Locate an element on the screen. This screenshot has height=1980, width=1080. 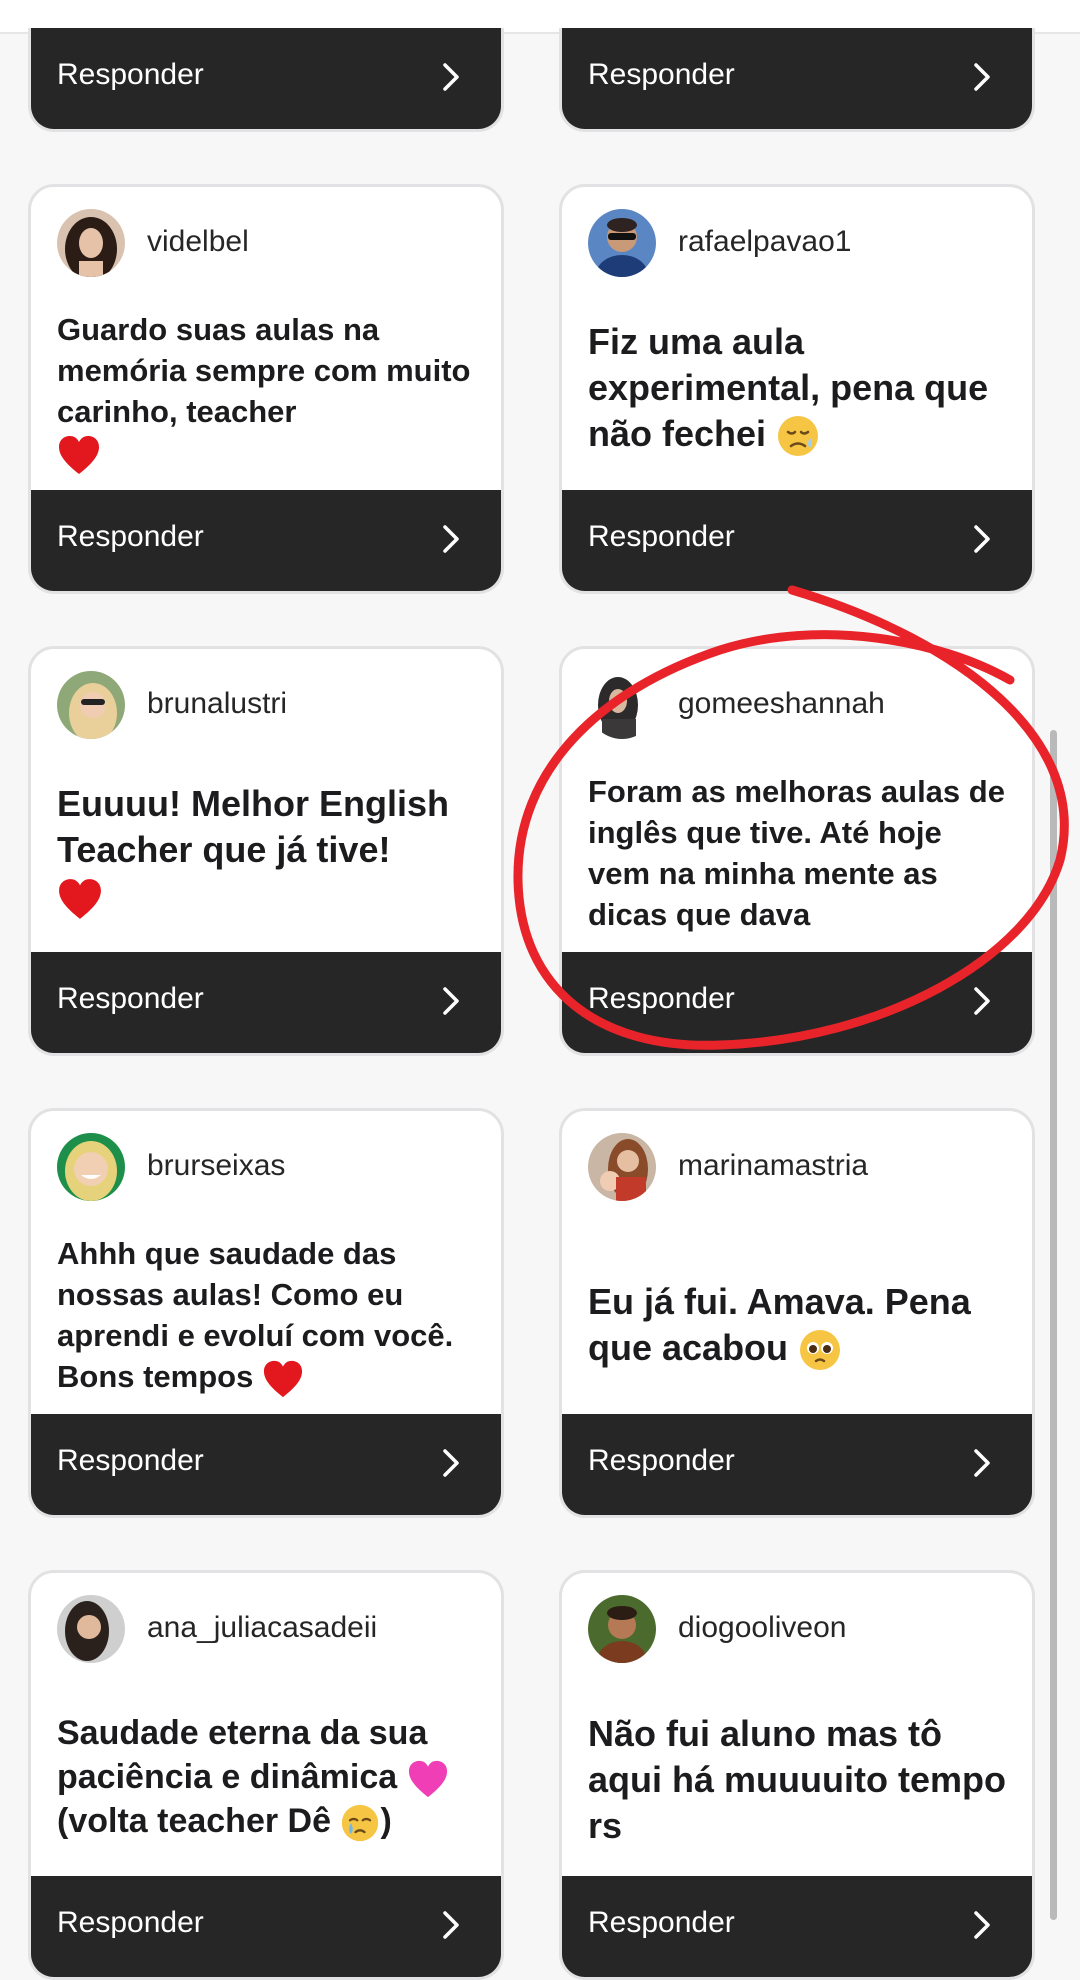
sad-sweat-face-icon is located at coordinates (798, 436).